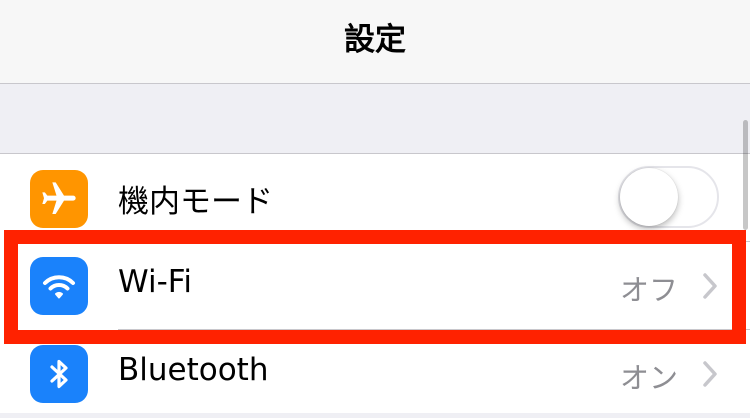  I want to click on airplane-mode-label: 機内モード, so click(195, 202).